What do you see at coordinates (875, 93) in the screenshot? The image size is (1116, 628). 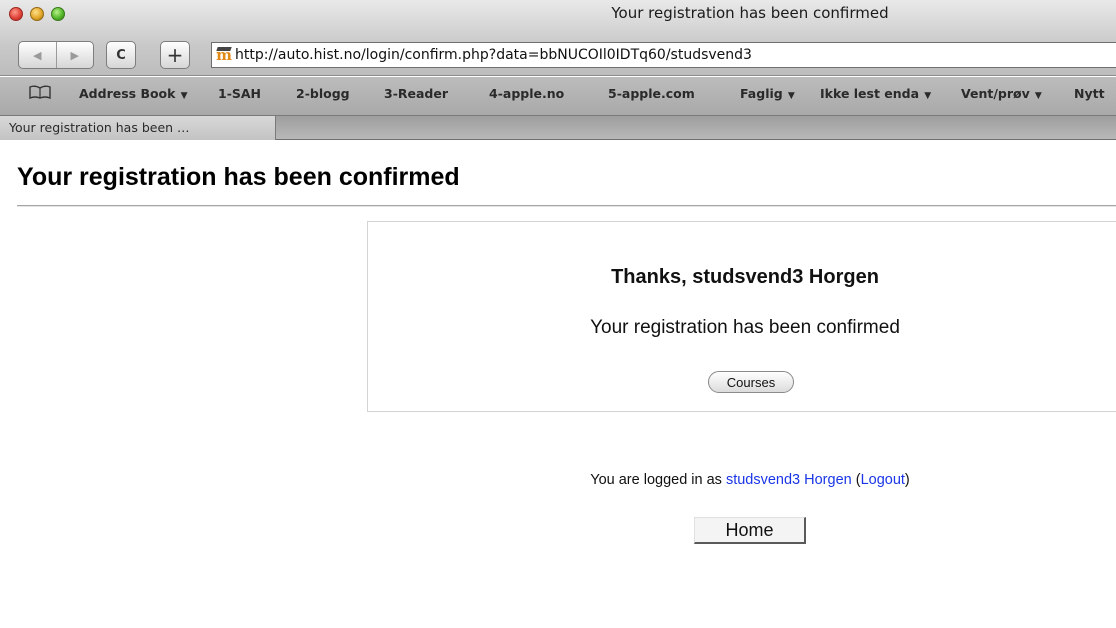 I see `bookmark-ikke-lest-enda: Ikke lest enda ▼` at bounding box center [875, 93].